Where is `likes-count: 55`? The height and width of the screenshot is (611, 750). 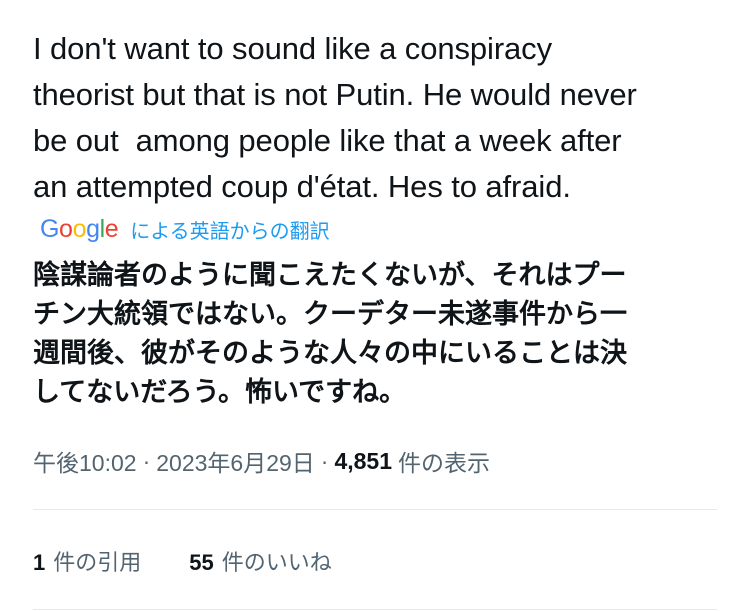
likes-count: 55 is located at coordinates (201, 562).